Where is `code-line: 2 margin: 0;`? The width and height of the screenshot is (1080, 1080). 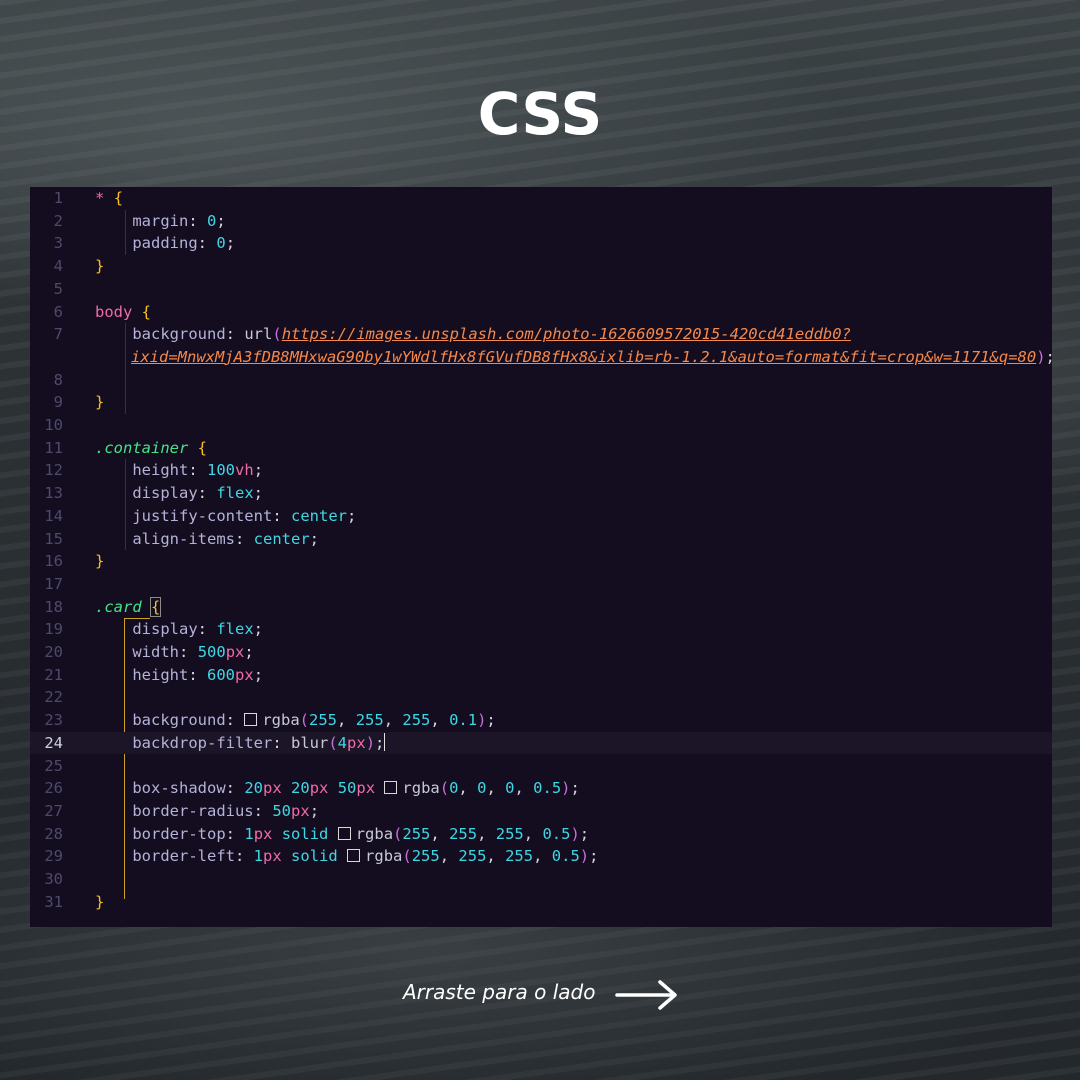 code-line: 2 margin: 0; is located at coordinates (541, 221).